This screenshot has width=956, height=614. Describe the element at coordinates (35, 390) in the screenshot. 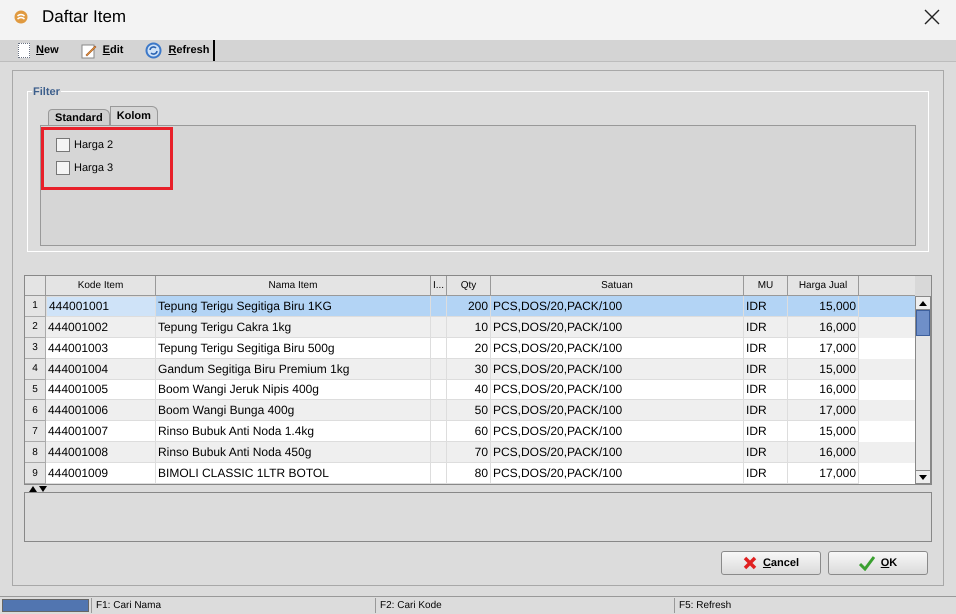

I see `row-number: 5` at that location.